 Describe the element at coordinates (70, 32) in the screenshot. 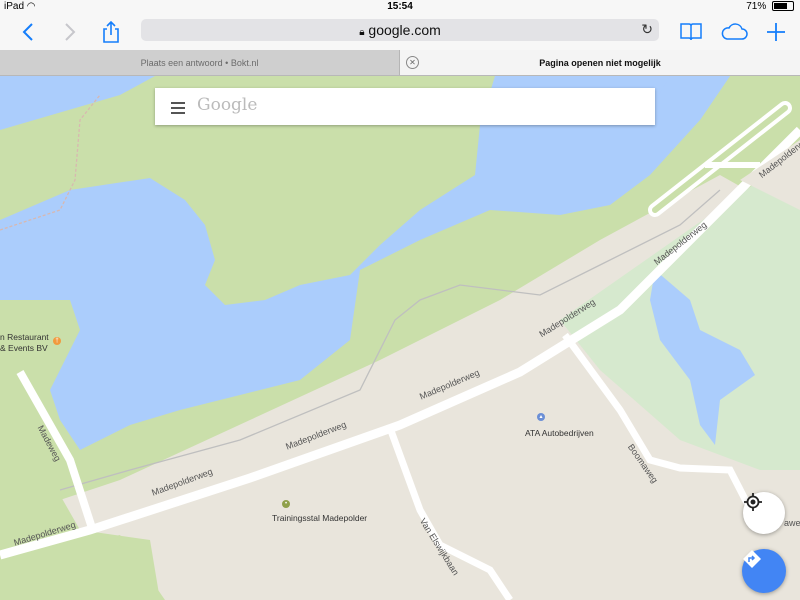

I see `forward-icon` at that location.